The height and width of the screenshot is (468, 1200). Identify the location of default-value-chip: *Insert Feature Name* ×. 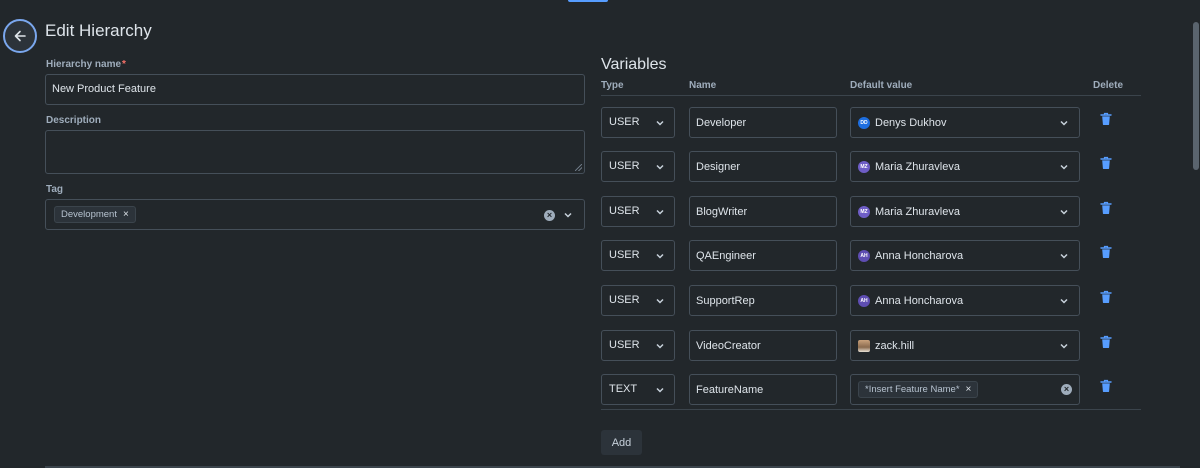
(918, 389).